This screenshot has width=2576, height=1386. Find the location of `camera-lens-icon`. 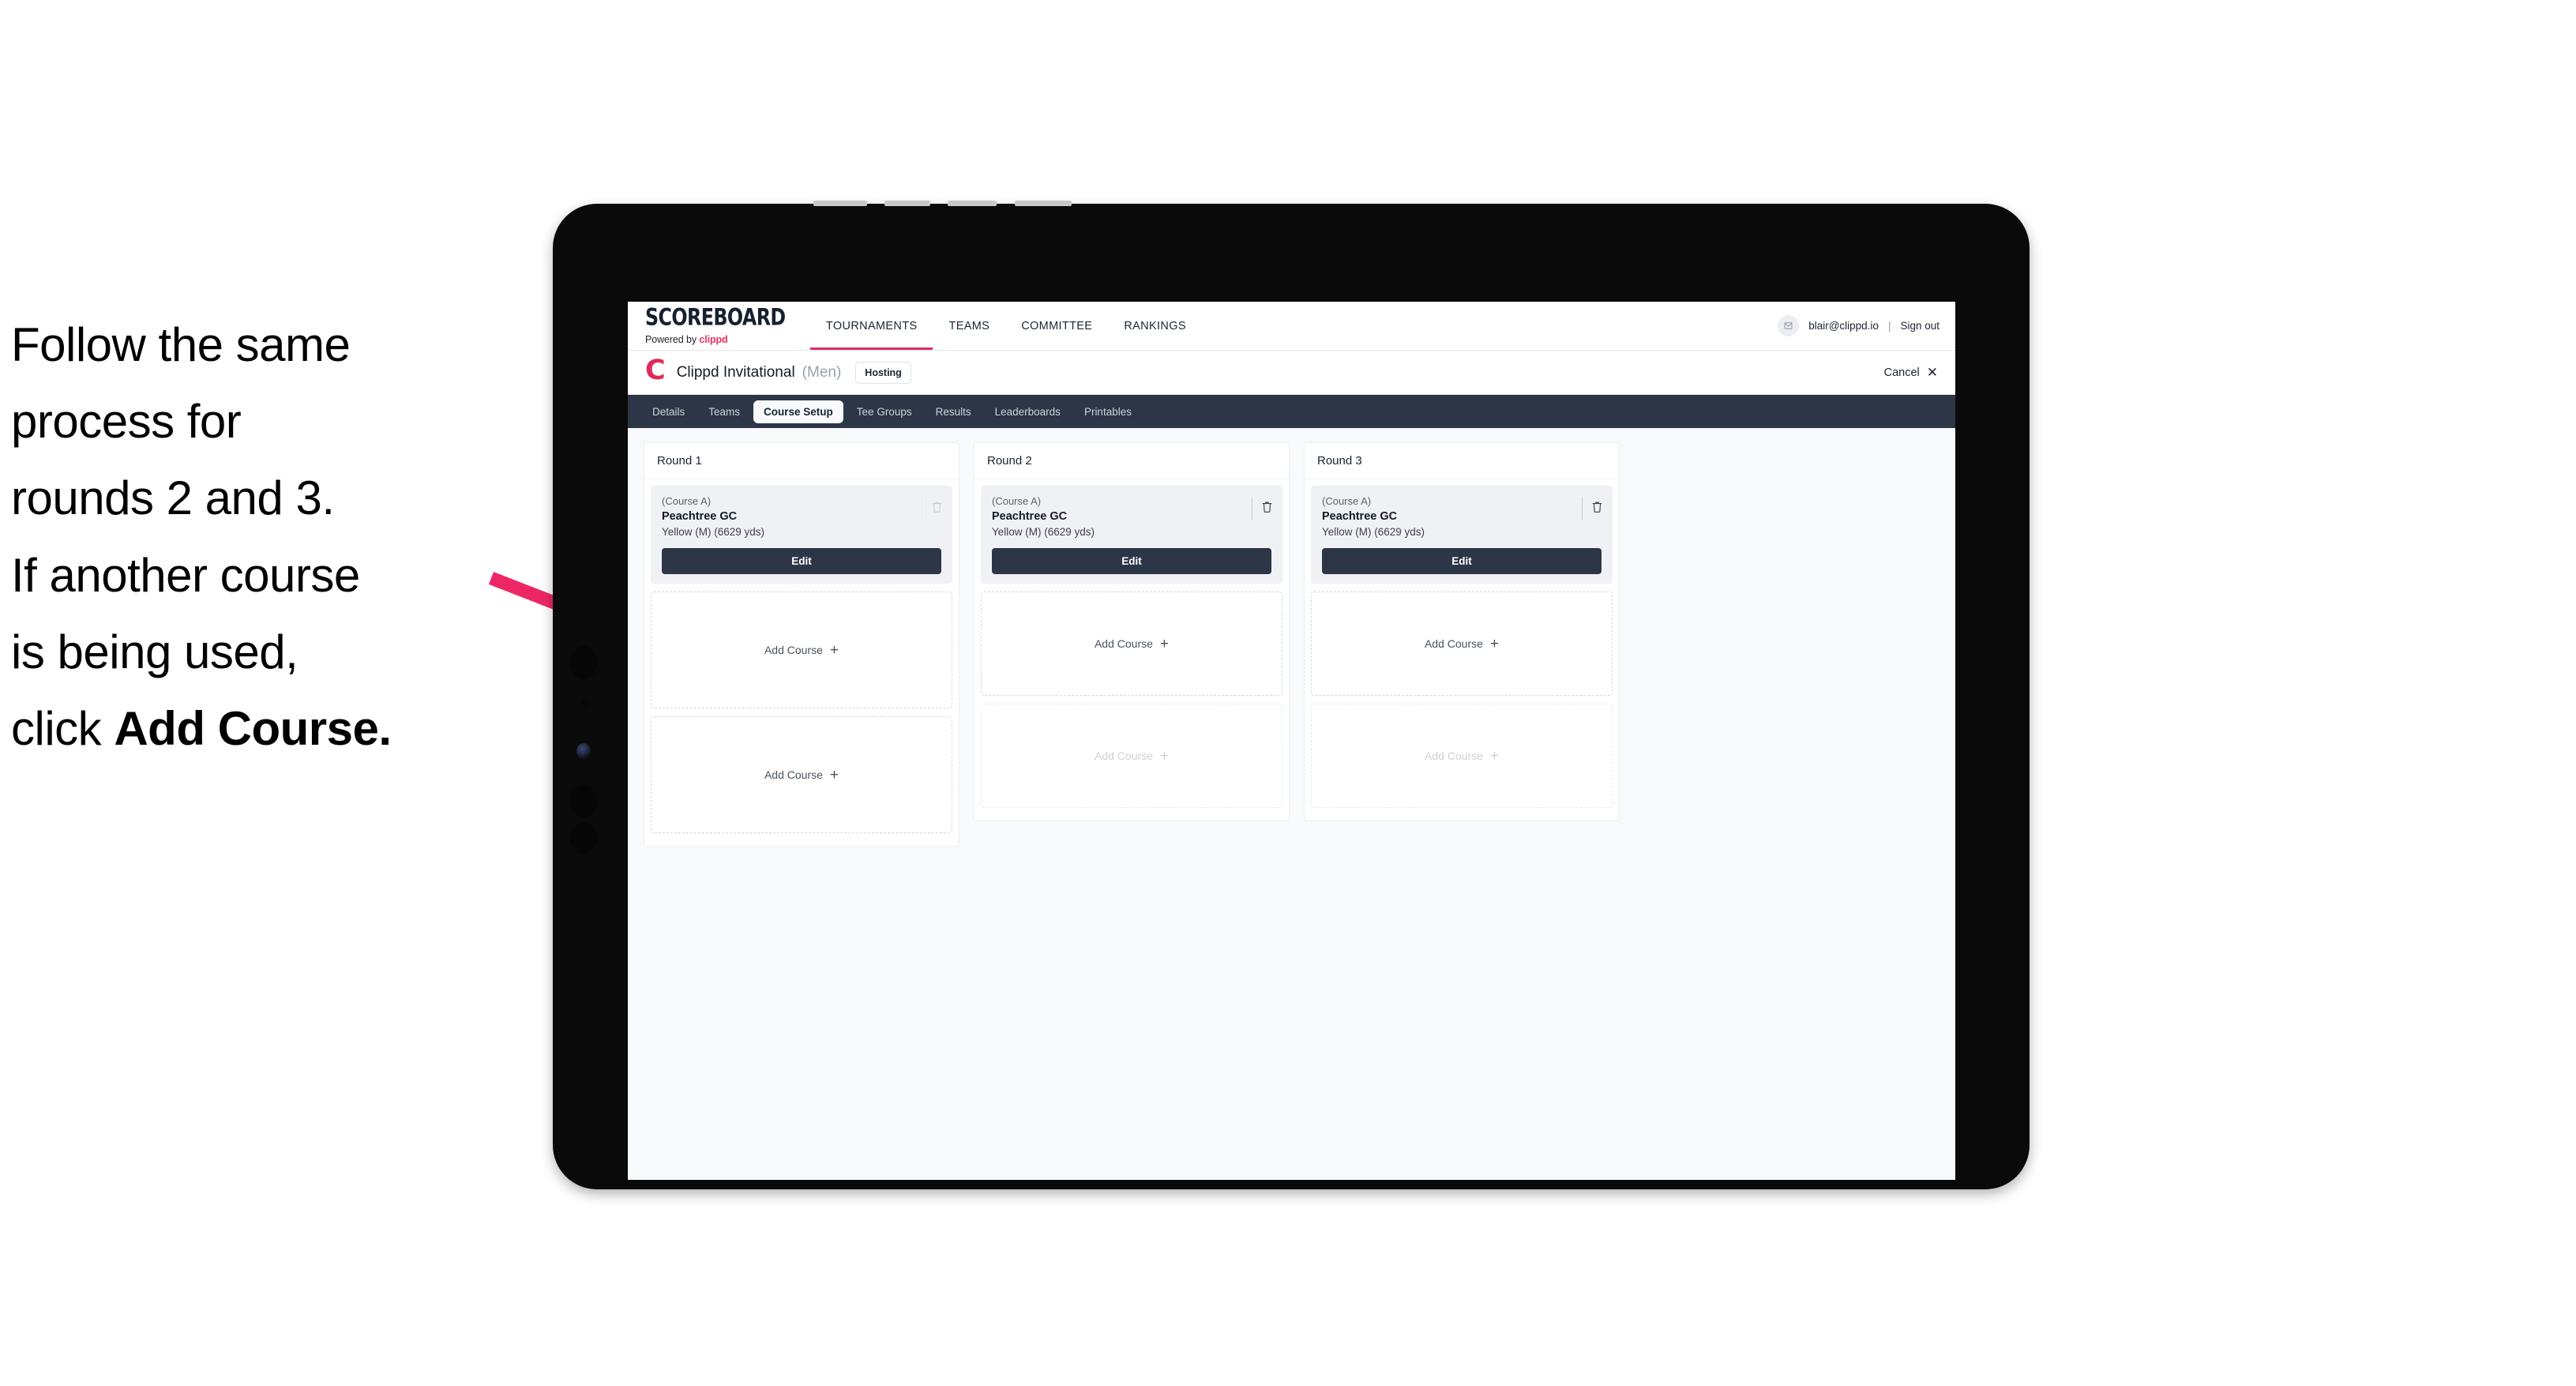

camera-lens-icon is located at coordinates (583, 751).